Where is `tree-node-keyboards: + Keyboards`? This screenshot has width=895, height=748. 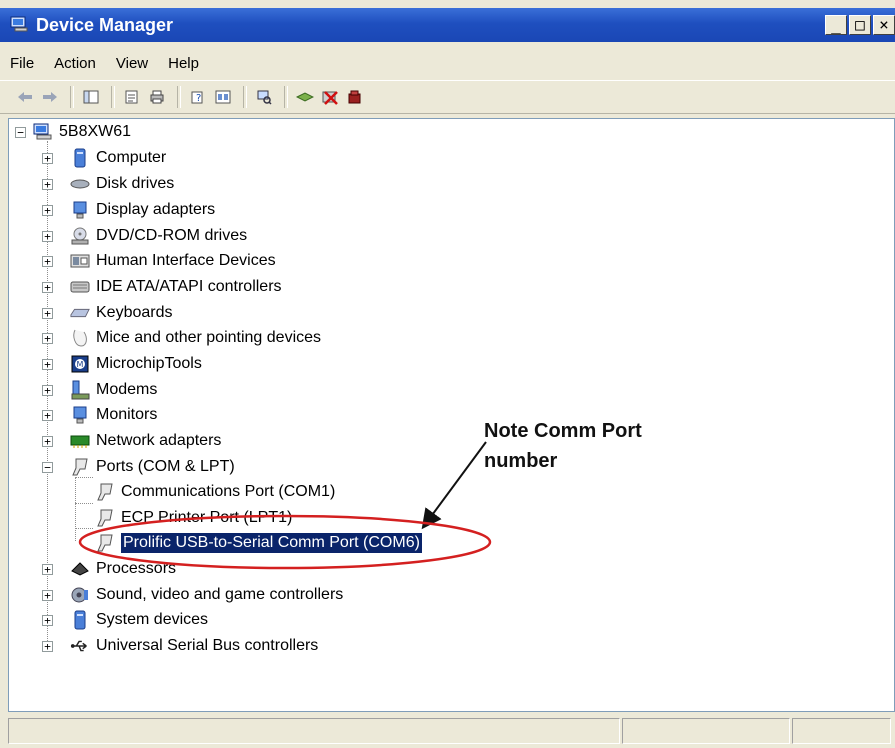 tree-node-keyboards: + Keyboards is located at coordinates (107, 313).